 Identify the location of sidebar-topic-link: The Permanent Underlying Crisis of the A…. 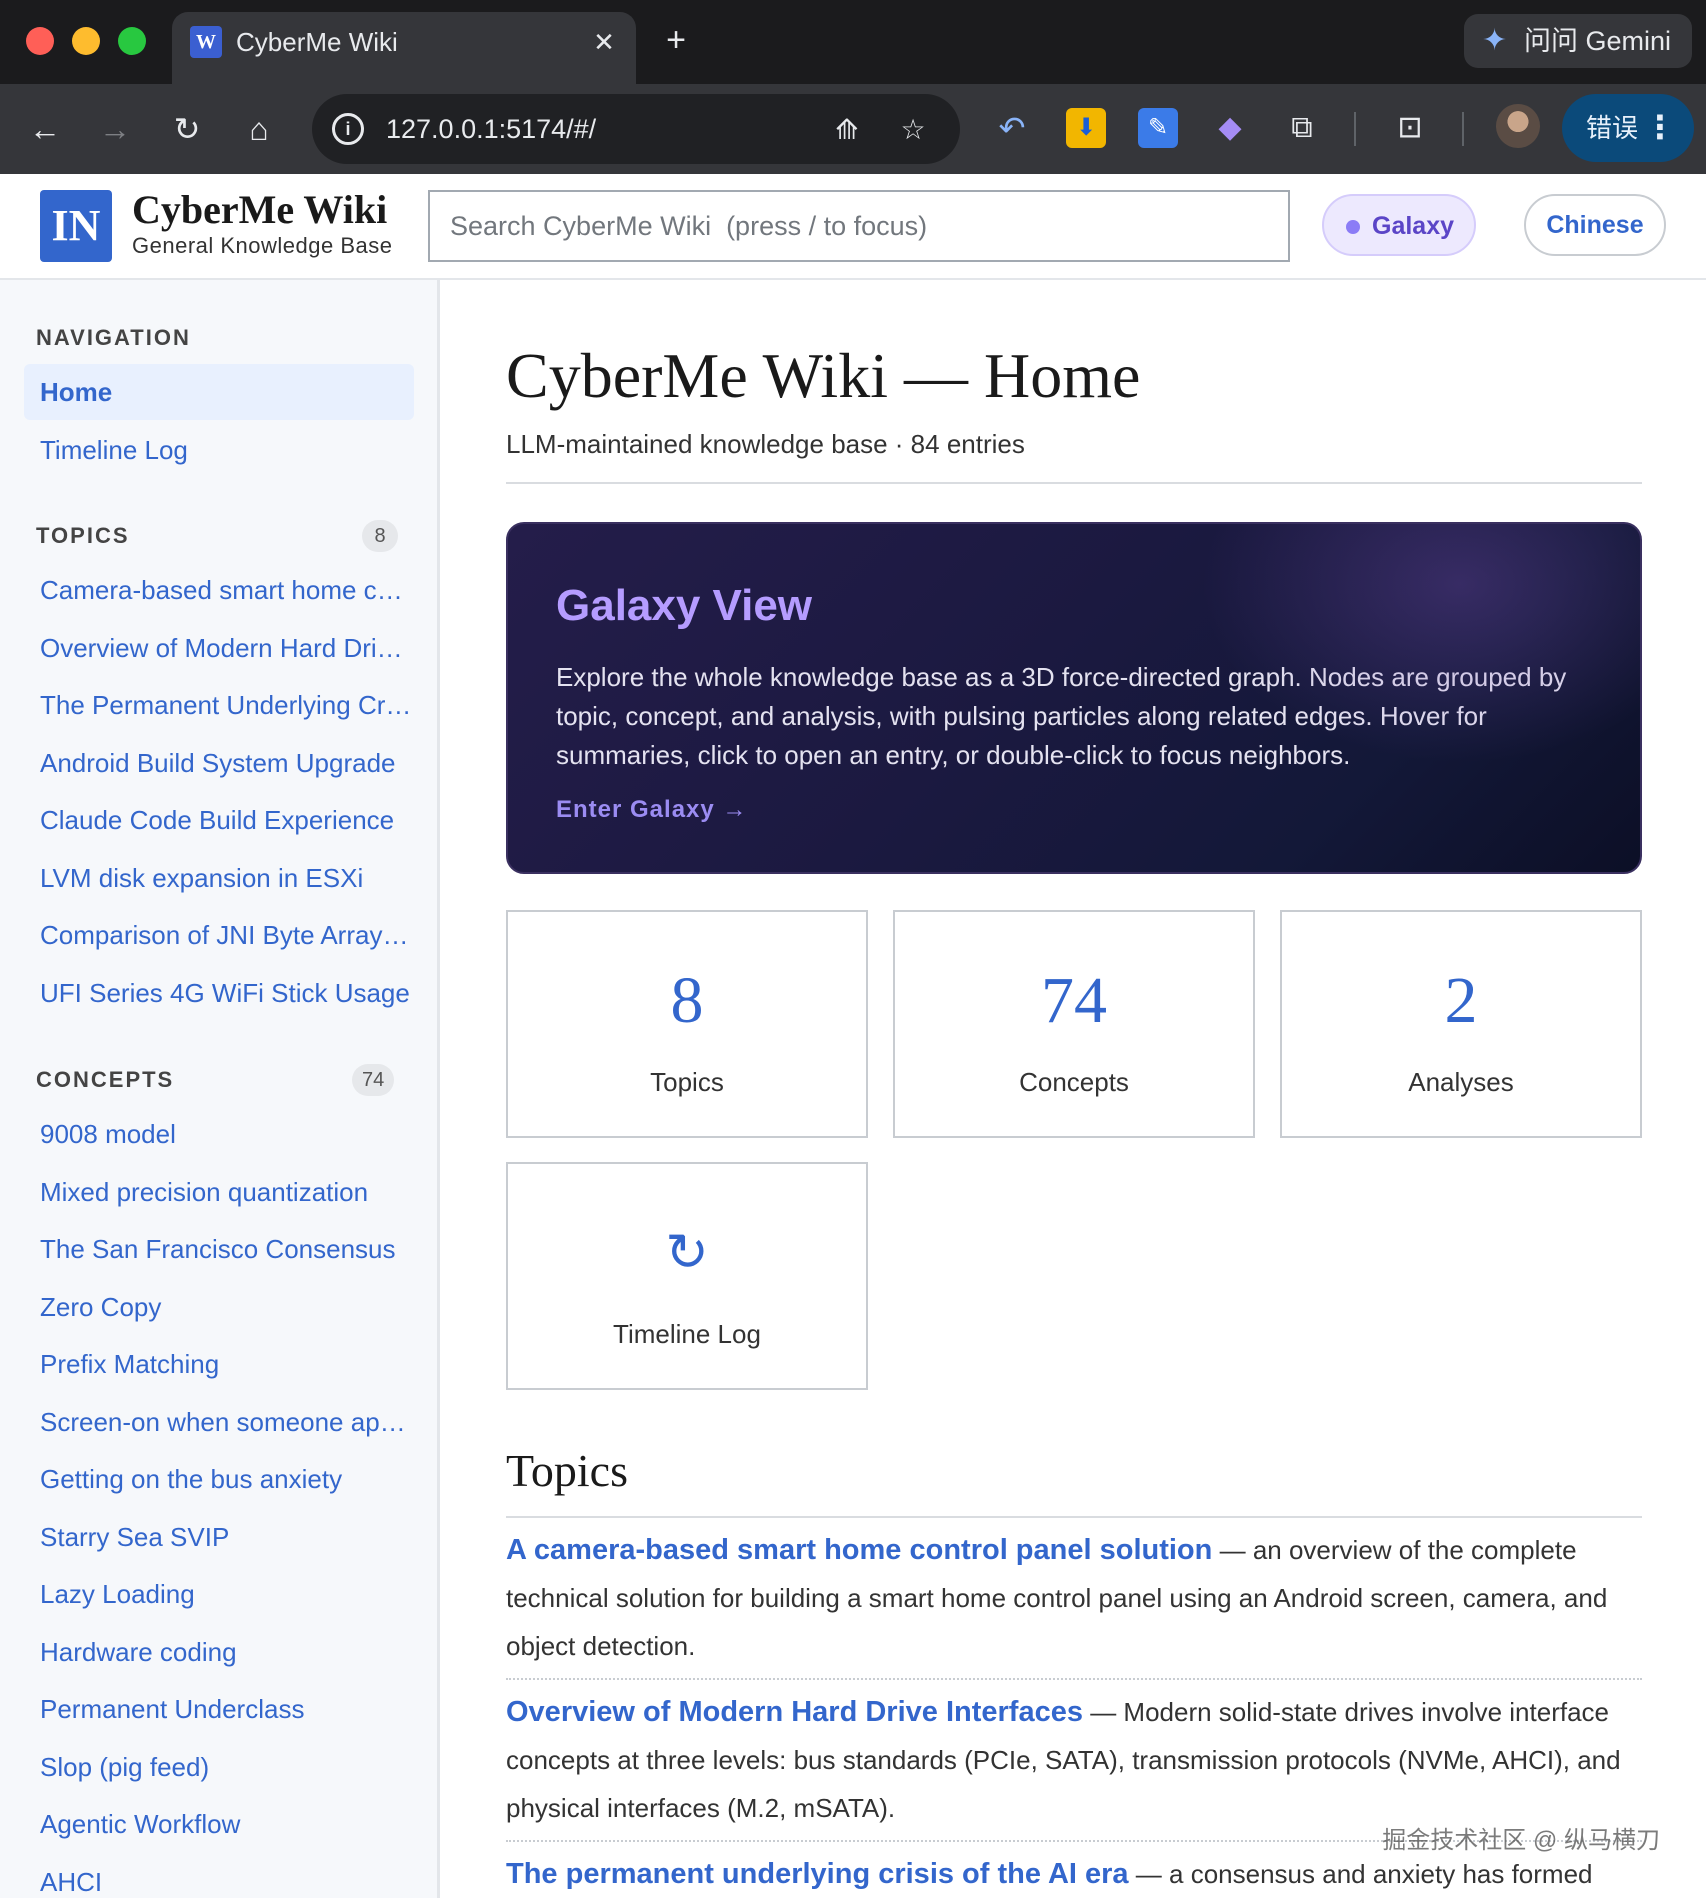
(219, 705).